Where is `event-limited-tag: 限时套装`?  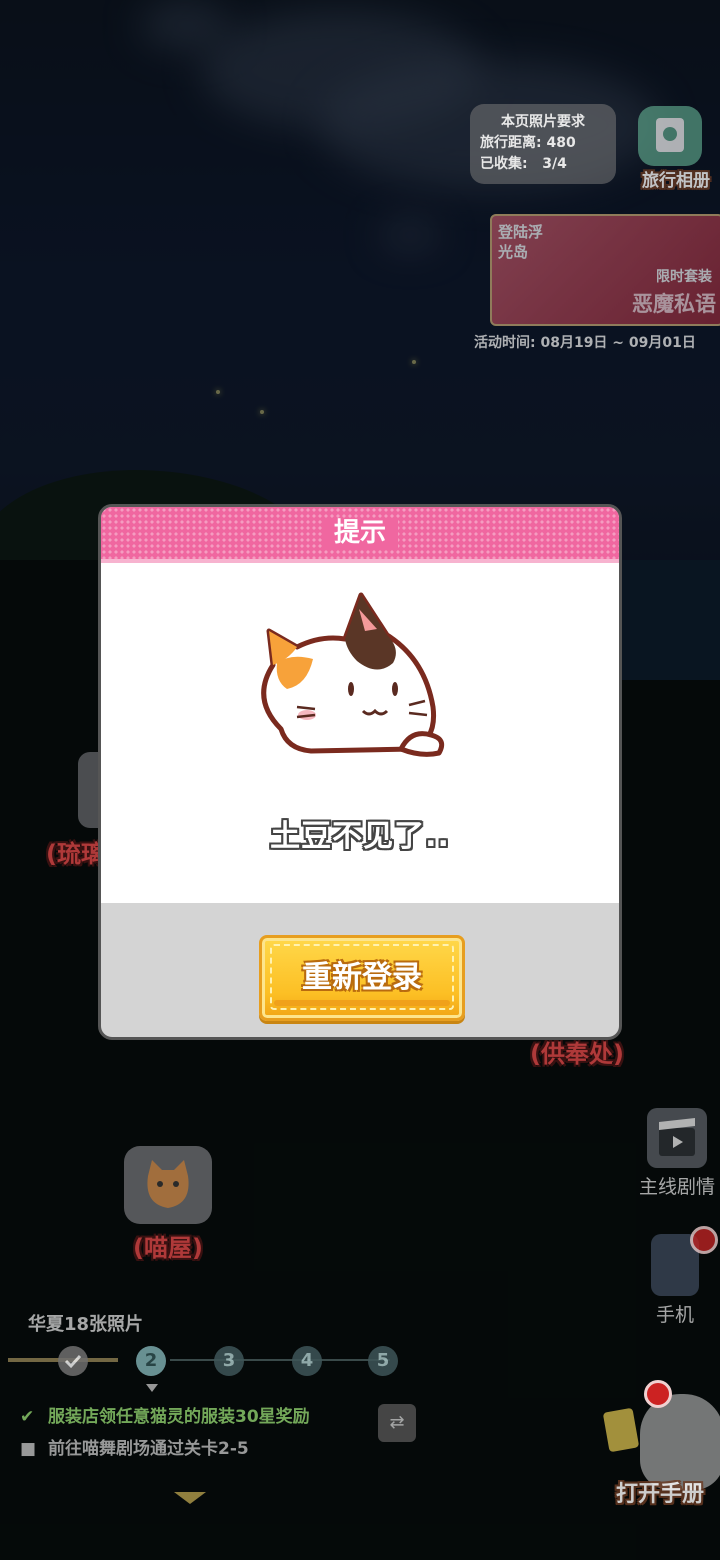
event-limited-tag: 限时套装 is located at coordinates (684, 277).